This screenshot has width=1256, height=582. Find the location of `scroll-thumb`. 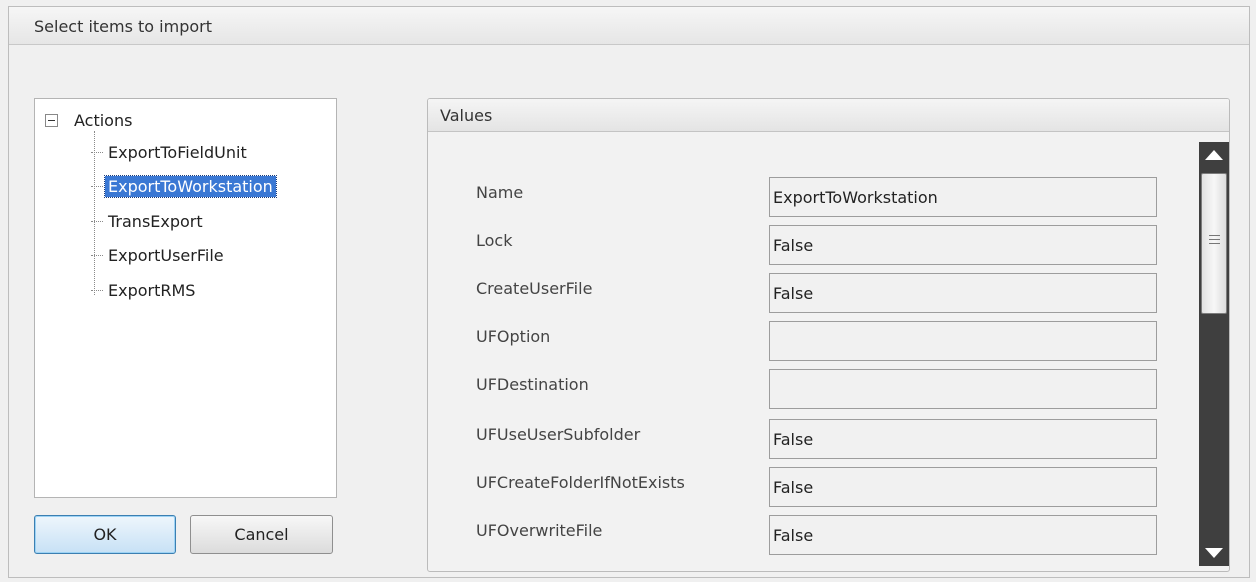

scroll-thumb is located at coordinates (1214, 243).